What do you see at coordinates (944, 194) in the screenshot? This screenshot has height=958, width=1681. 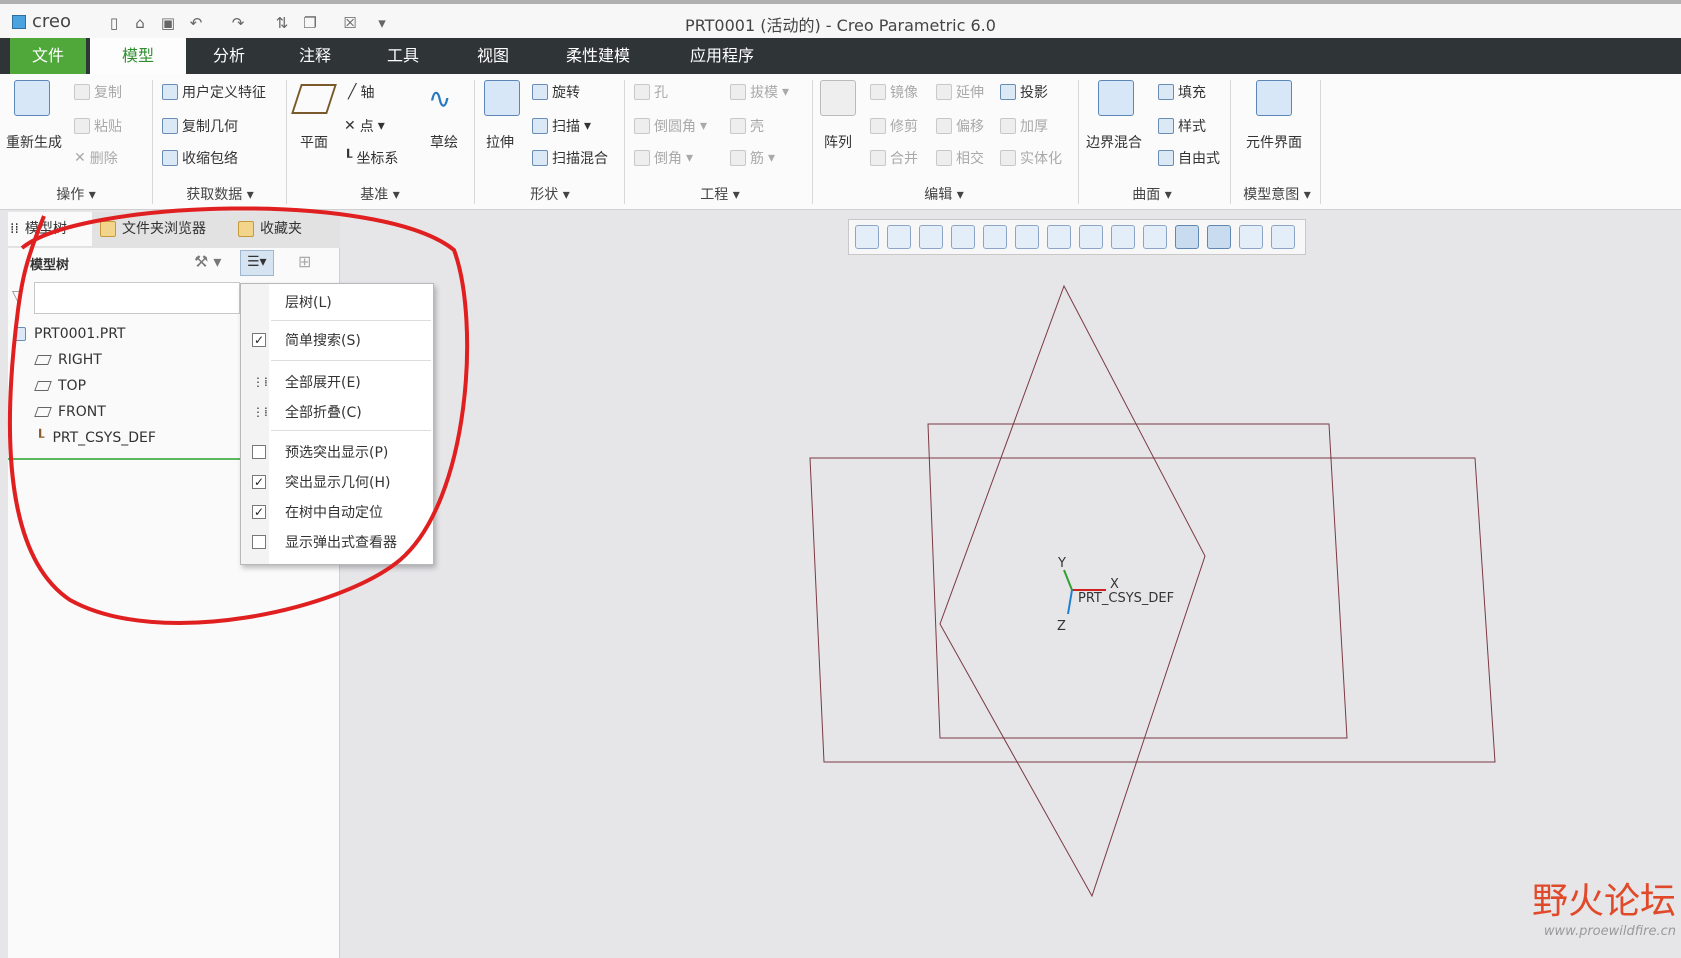 I see `group-editing: 编辑 ▾` at bounding box center [944, 194].